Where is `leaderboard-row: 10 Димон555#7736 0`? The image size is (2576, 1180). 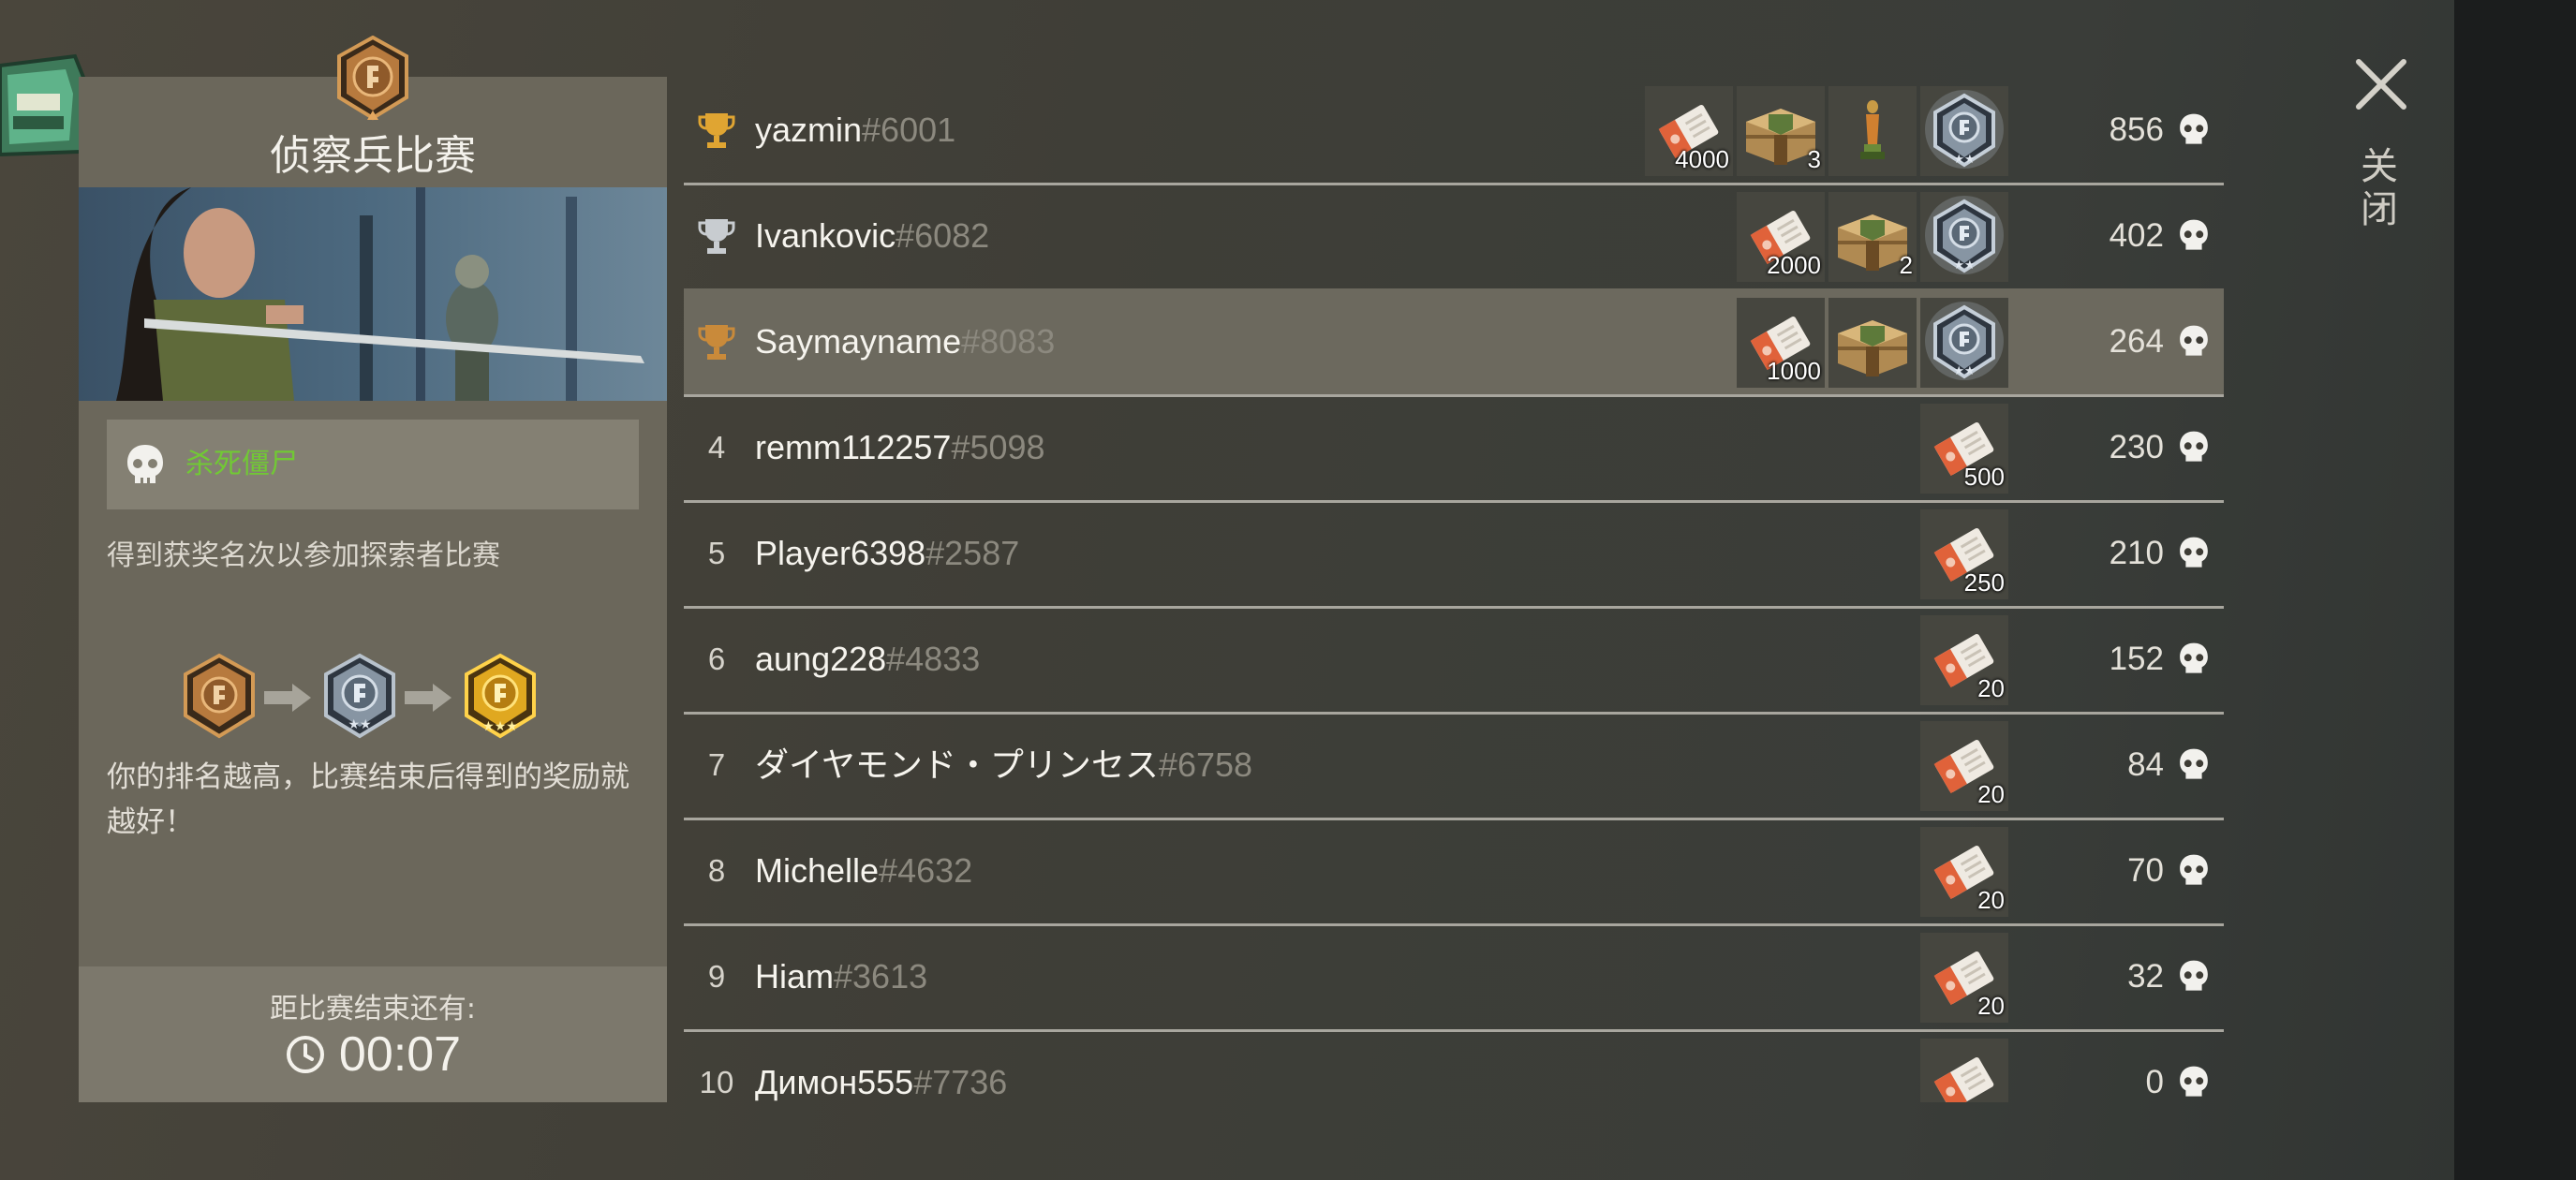
leaderboard-row: 10 Димон555#7736 0 is located at coordinates (1454, 1065).